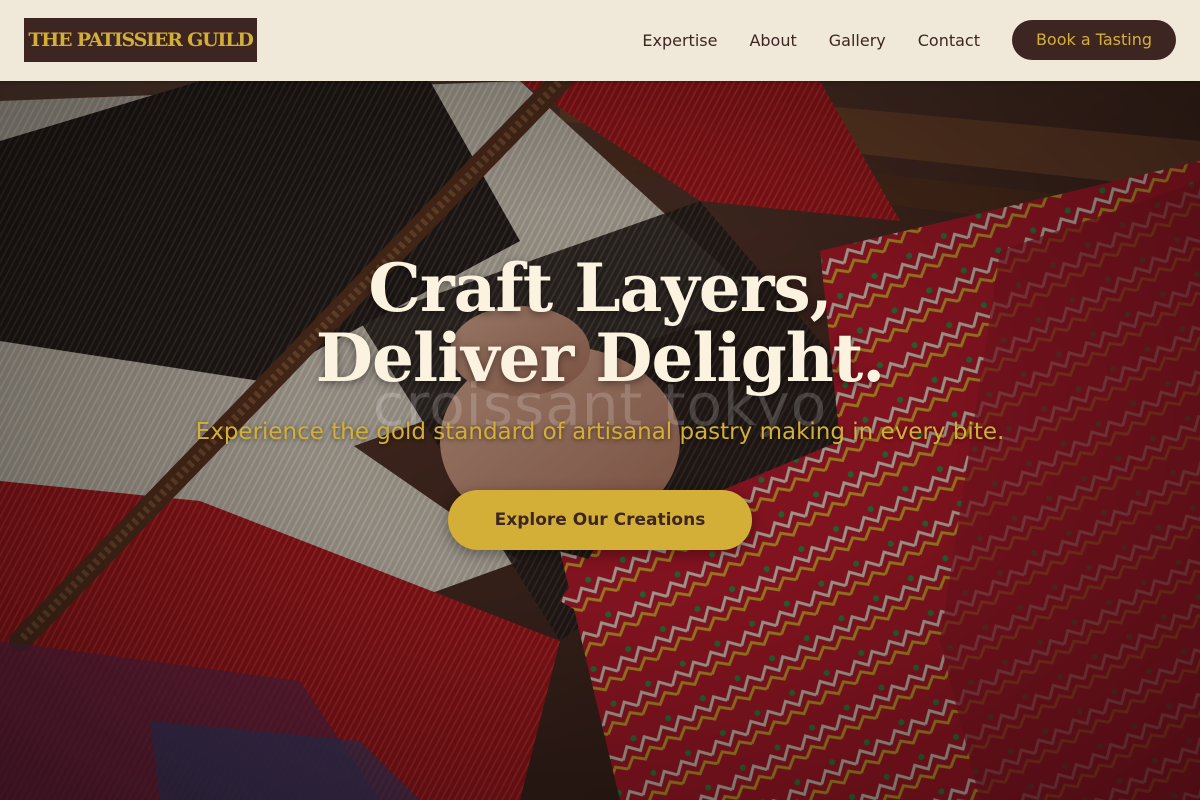 The width and height of the screenshot is (1200, 800). What do you see at coordinates (140, 40) in the screenshot?
I see `brand-logo: THE PATISSIER GUILD` at bounding box center [140, 40].